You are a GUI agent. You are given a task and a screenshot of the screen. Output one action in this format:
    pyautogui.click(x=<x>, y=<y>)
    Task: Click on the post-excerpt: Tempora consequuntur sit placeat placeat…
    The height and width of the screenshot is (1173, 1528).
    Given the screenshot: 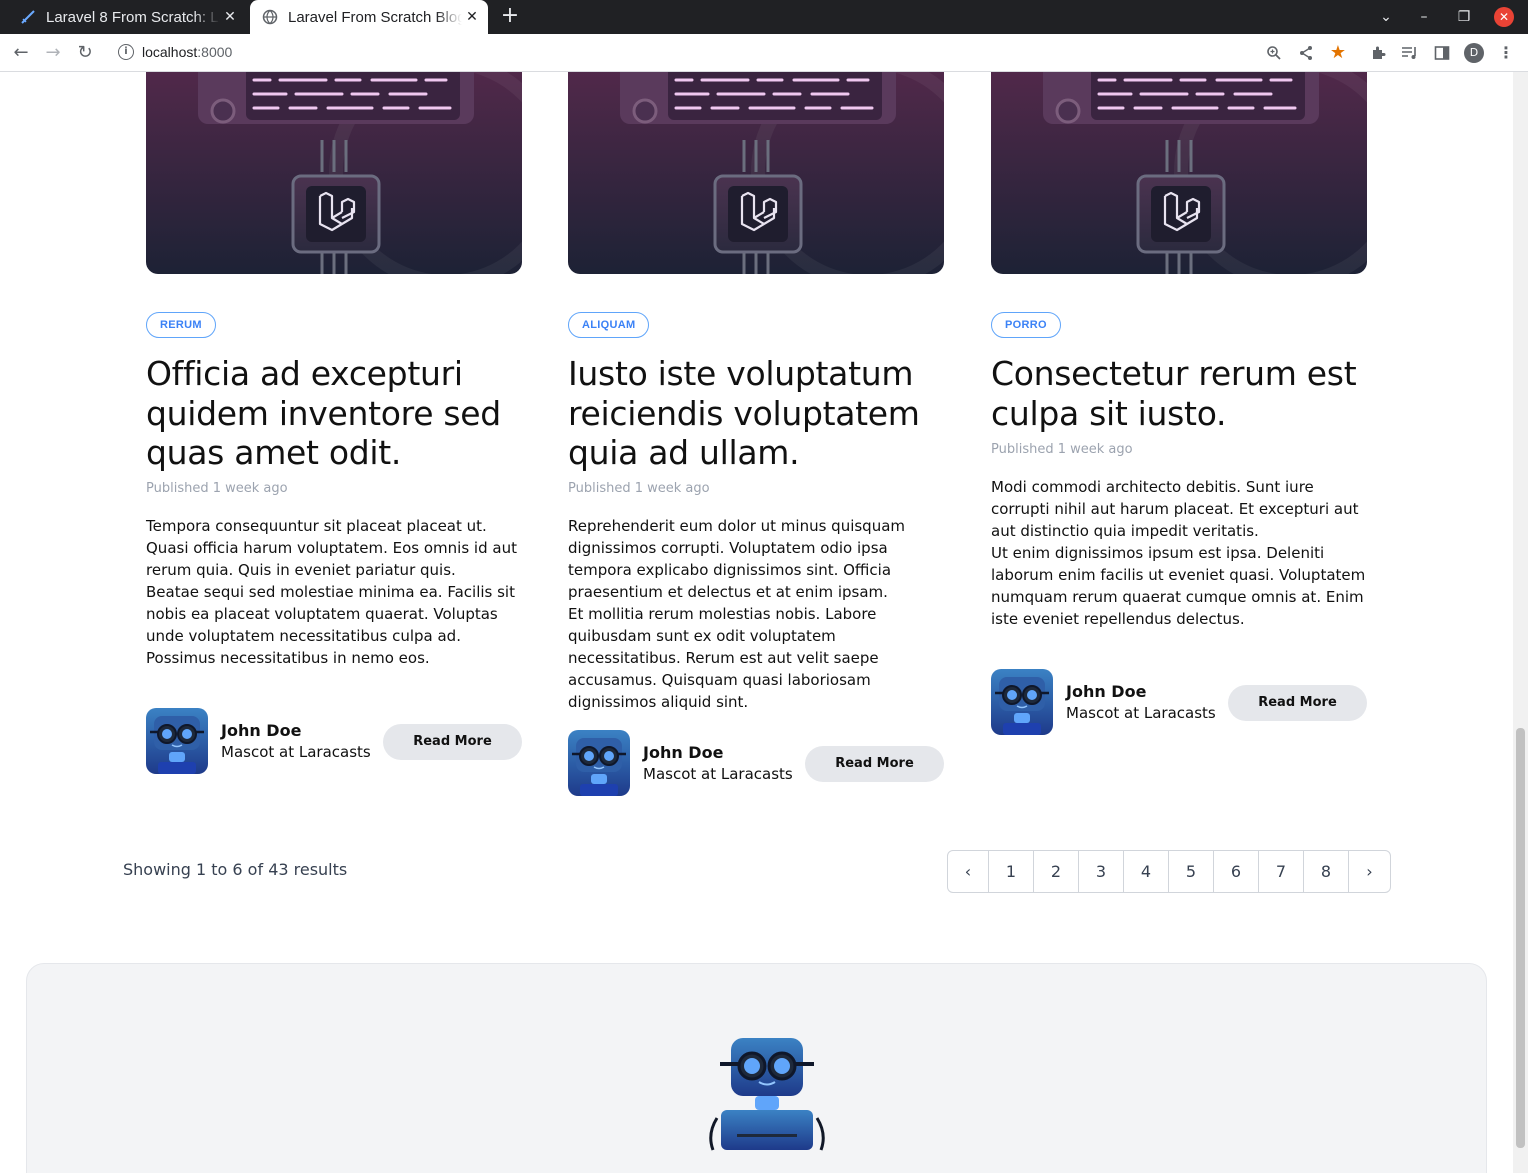 What is the action you would take?
    pyautogui.click(x=335, y=592)
    